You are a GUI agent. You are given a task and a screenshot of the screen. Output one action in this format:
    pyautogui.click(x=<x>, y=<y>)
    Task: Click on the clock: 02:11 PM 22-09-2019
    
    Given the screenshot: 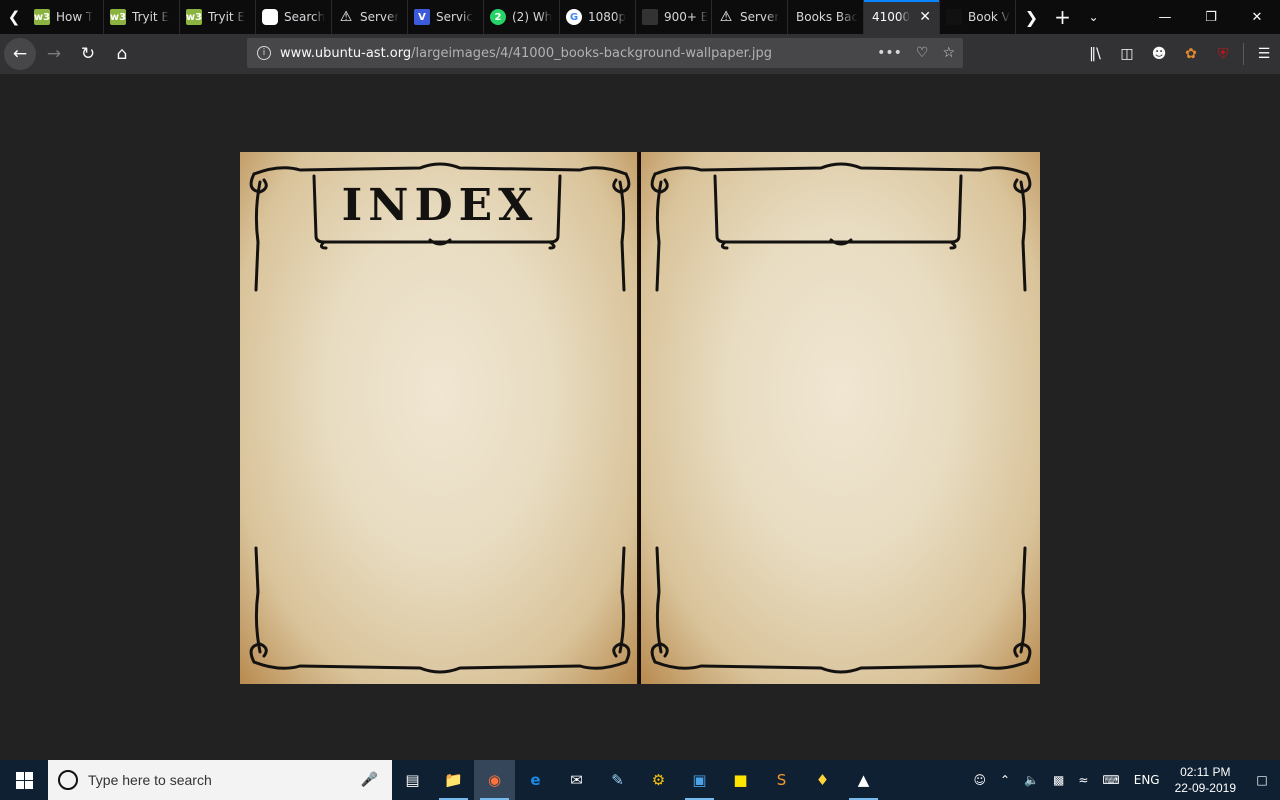 What is the action you would take?
    pyautogui.click(x=1205, y=780)
    